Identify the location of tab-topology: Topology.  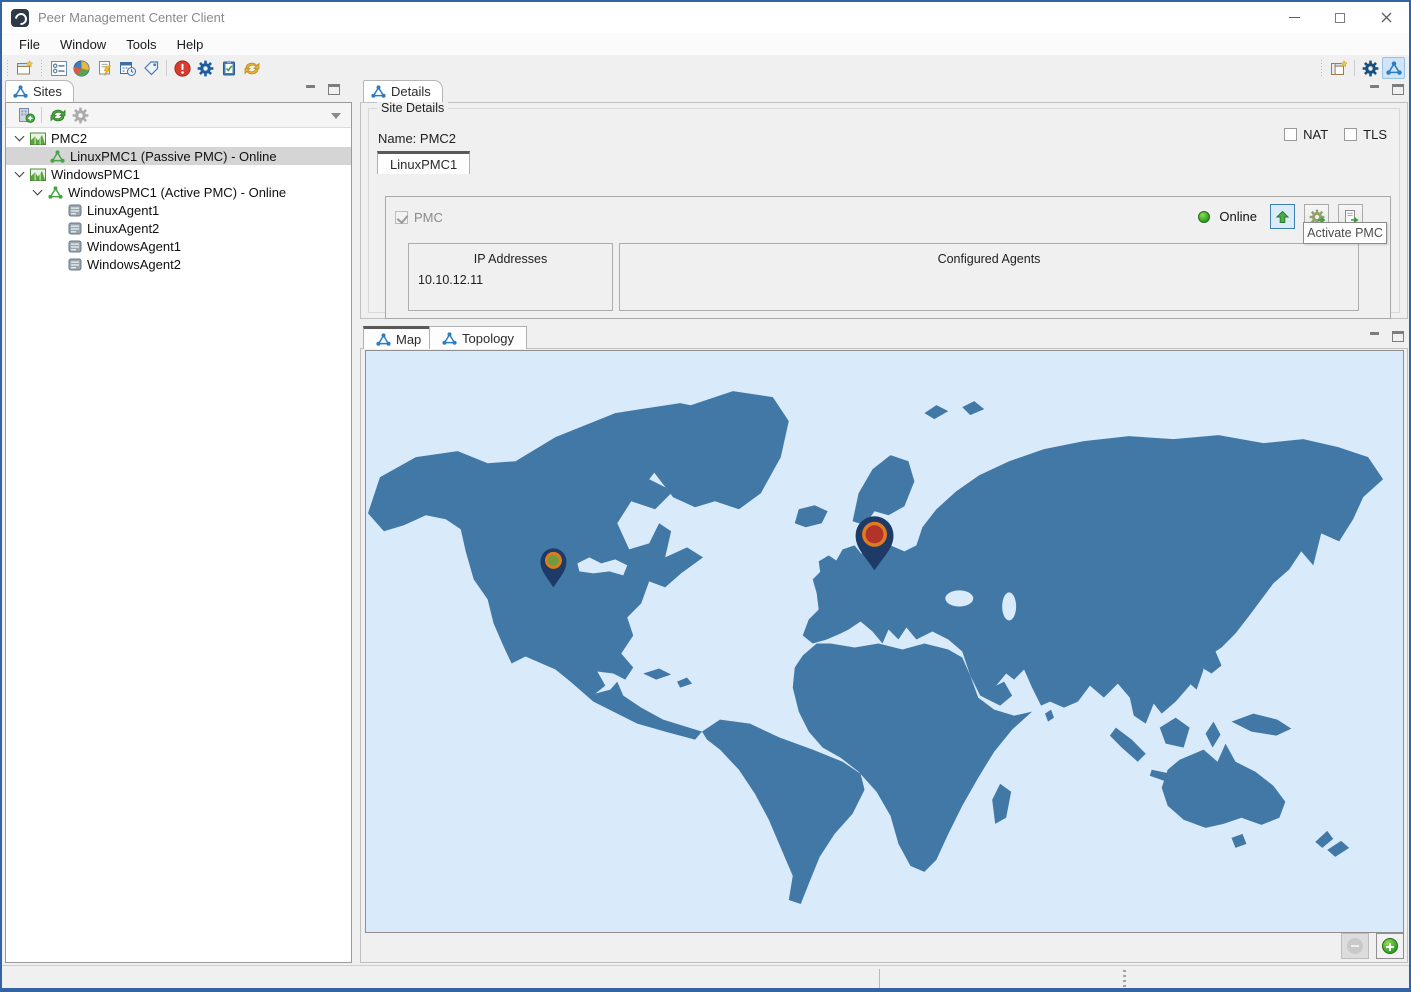
(478, 337).